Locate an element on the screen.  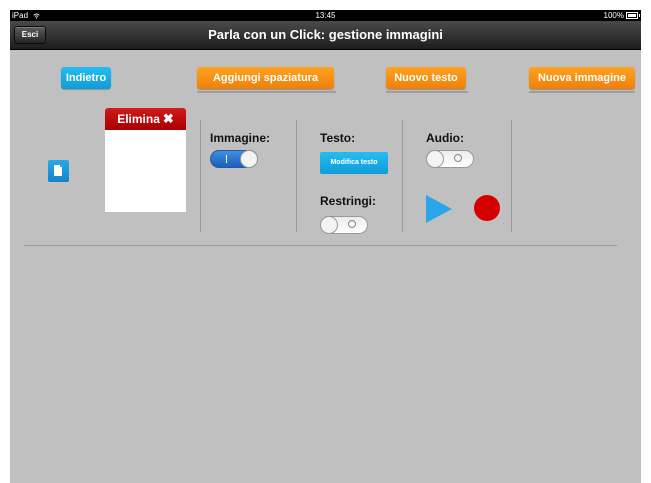
page-title: Parla con un Click: gestione immagini is located at coordinates (325, 34).